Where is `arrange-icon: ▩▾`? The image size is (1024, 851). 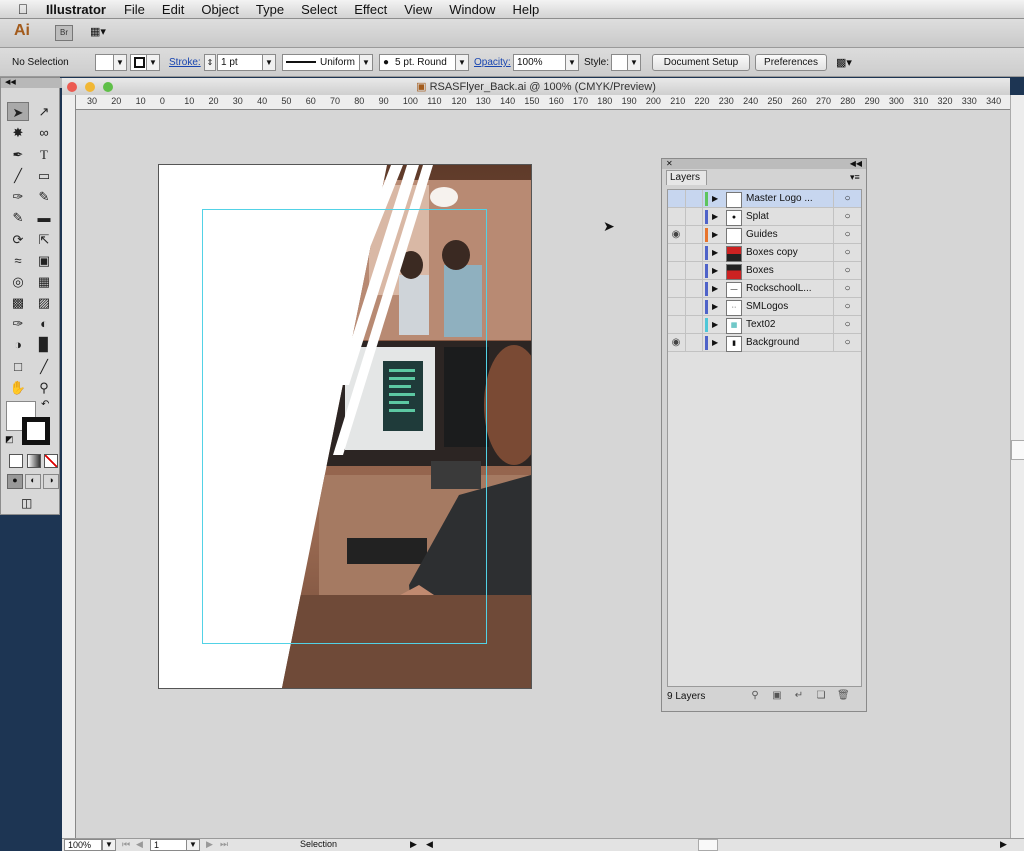 arrange-icon: ▩▾ is located at coordinates (844, 62).